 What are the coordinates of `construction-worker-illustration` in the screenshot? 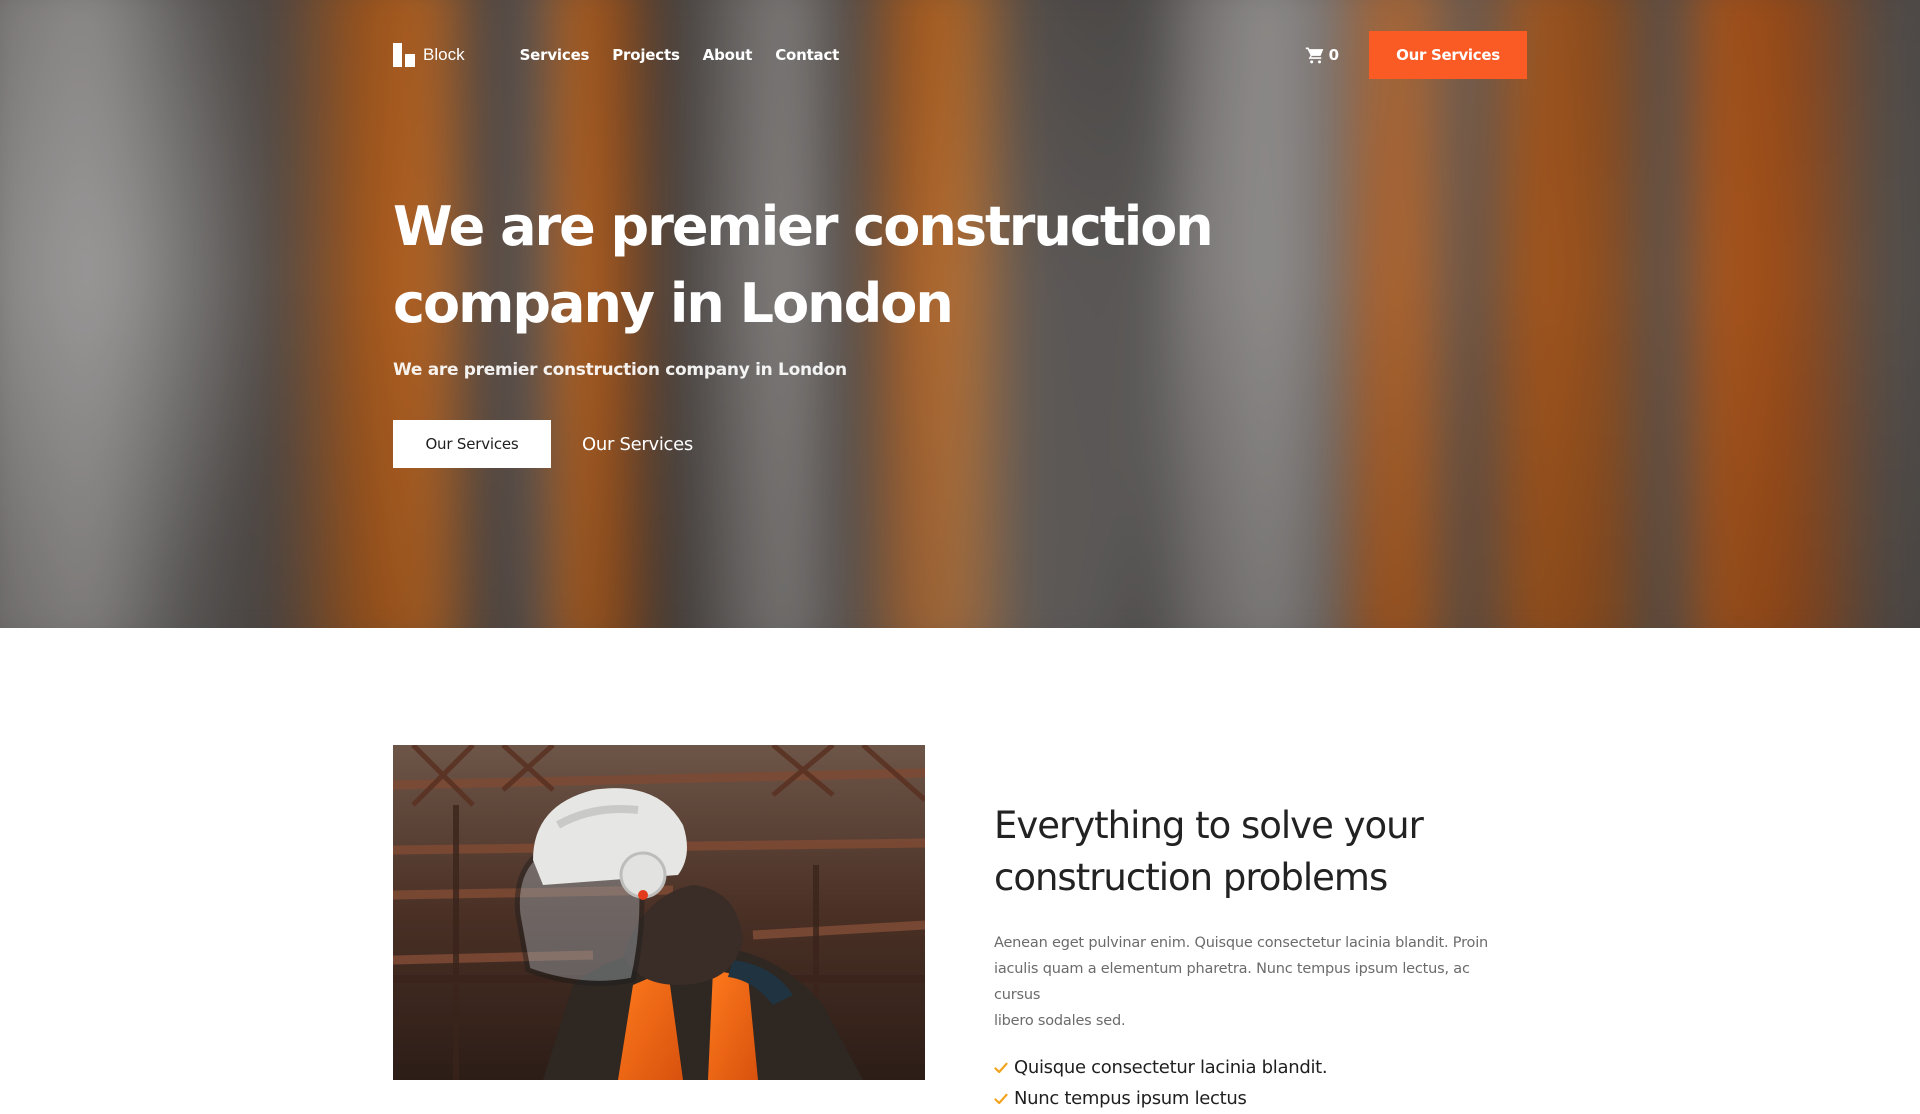 It's located at (659, 912).